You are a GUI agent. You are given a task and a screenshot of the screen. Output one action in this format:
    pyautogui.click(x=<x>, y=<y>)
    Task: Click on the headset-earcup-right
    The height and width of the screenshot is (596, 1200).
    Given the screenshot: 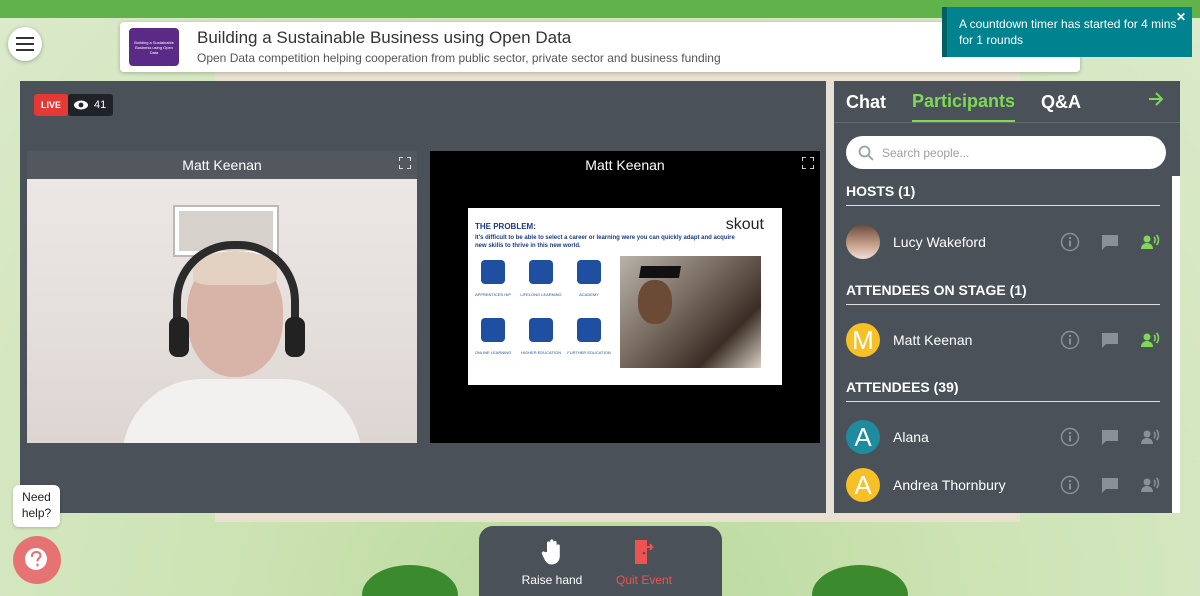 What is the action you would take?
    pyautogui.click(x=295, y=337)
    